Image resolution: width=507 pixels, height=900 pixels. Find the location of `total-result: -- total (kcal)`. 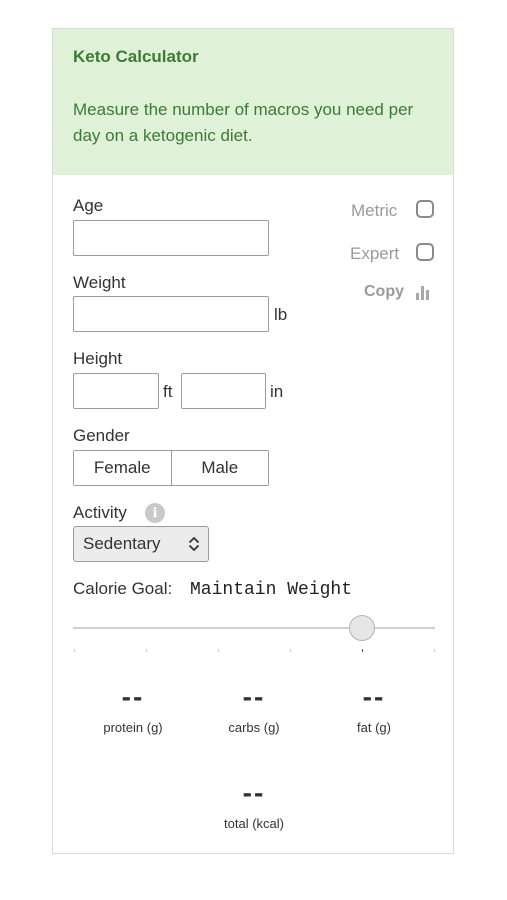

total-result: -- total (kcal) is located at coordinates (254, 804).